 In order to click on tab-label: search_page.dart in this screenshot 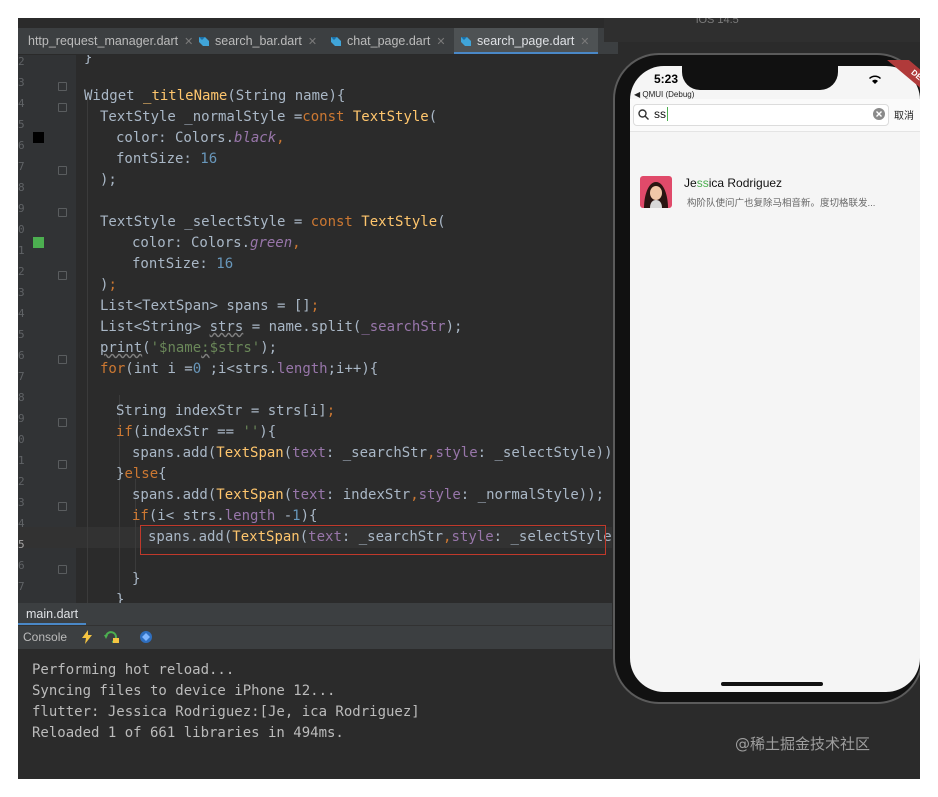, I will do `click(526, 41)`.